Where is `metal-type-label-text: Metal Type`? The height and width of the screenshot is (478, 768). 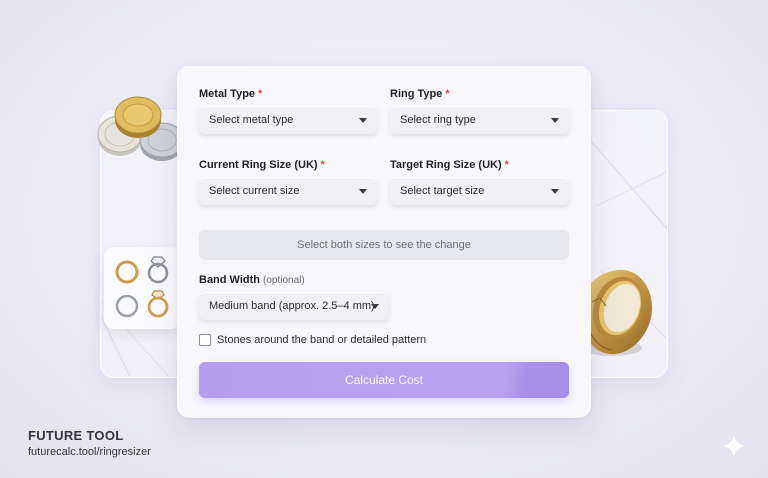
metal-type-label-text: Metal Type is located at coordinates (227, 94).